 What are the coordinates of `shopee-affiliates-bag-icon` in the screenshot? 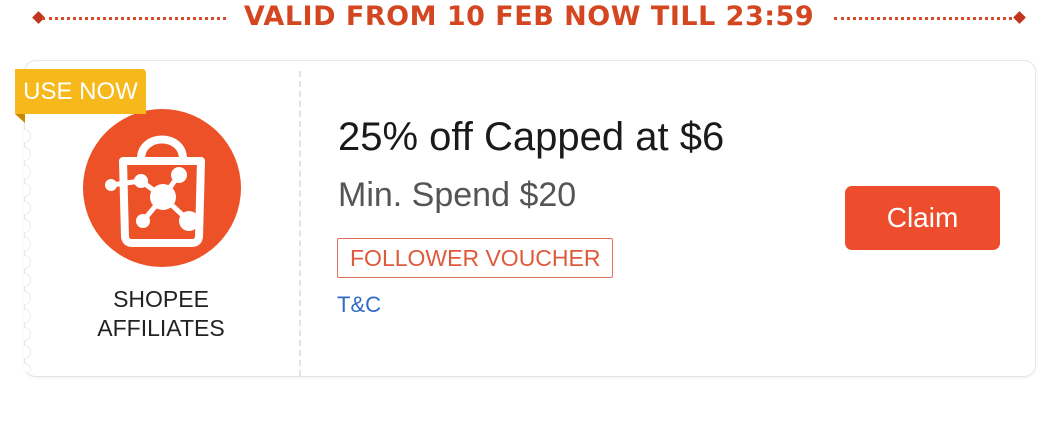 It's located at (155, 191).